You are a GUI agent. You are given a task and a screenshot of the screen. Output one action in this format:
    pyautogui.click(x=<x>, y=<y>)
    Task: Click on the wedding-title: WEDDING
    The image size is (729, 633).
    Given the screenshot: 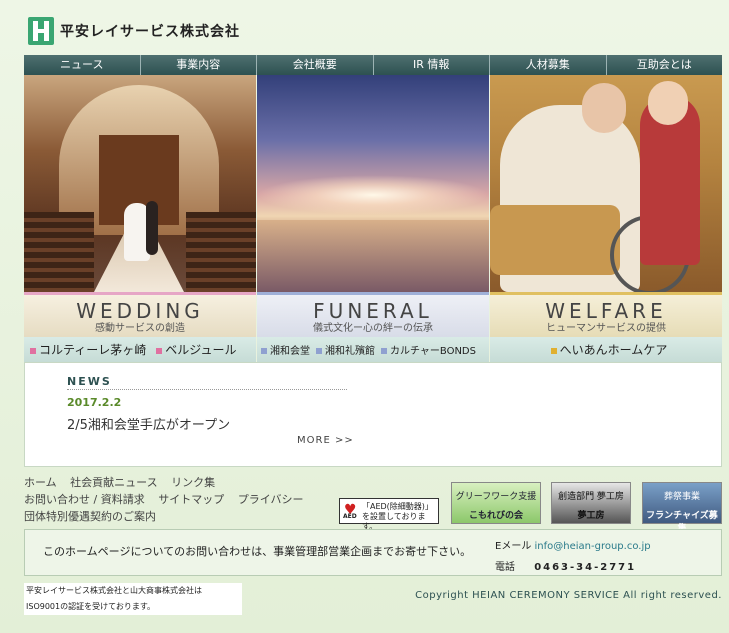 What is the action you would take?
    pyautogui.click(x=140, y=311)
    